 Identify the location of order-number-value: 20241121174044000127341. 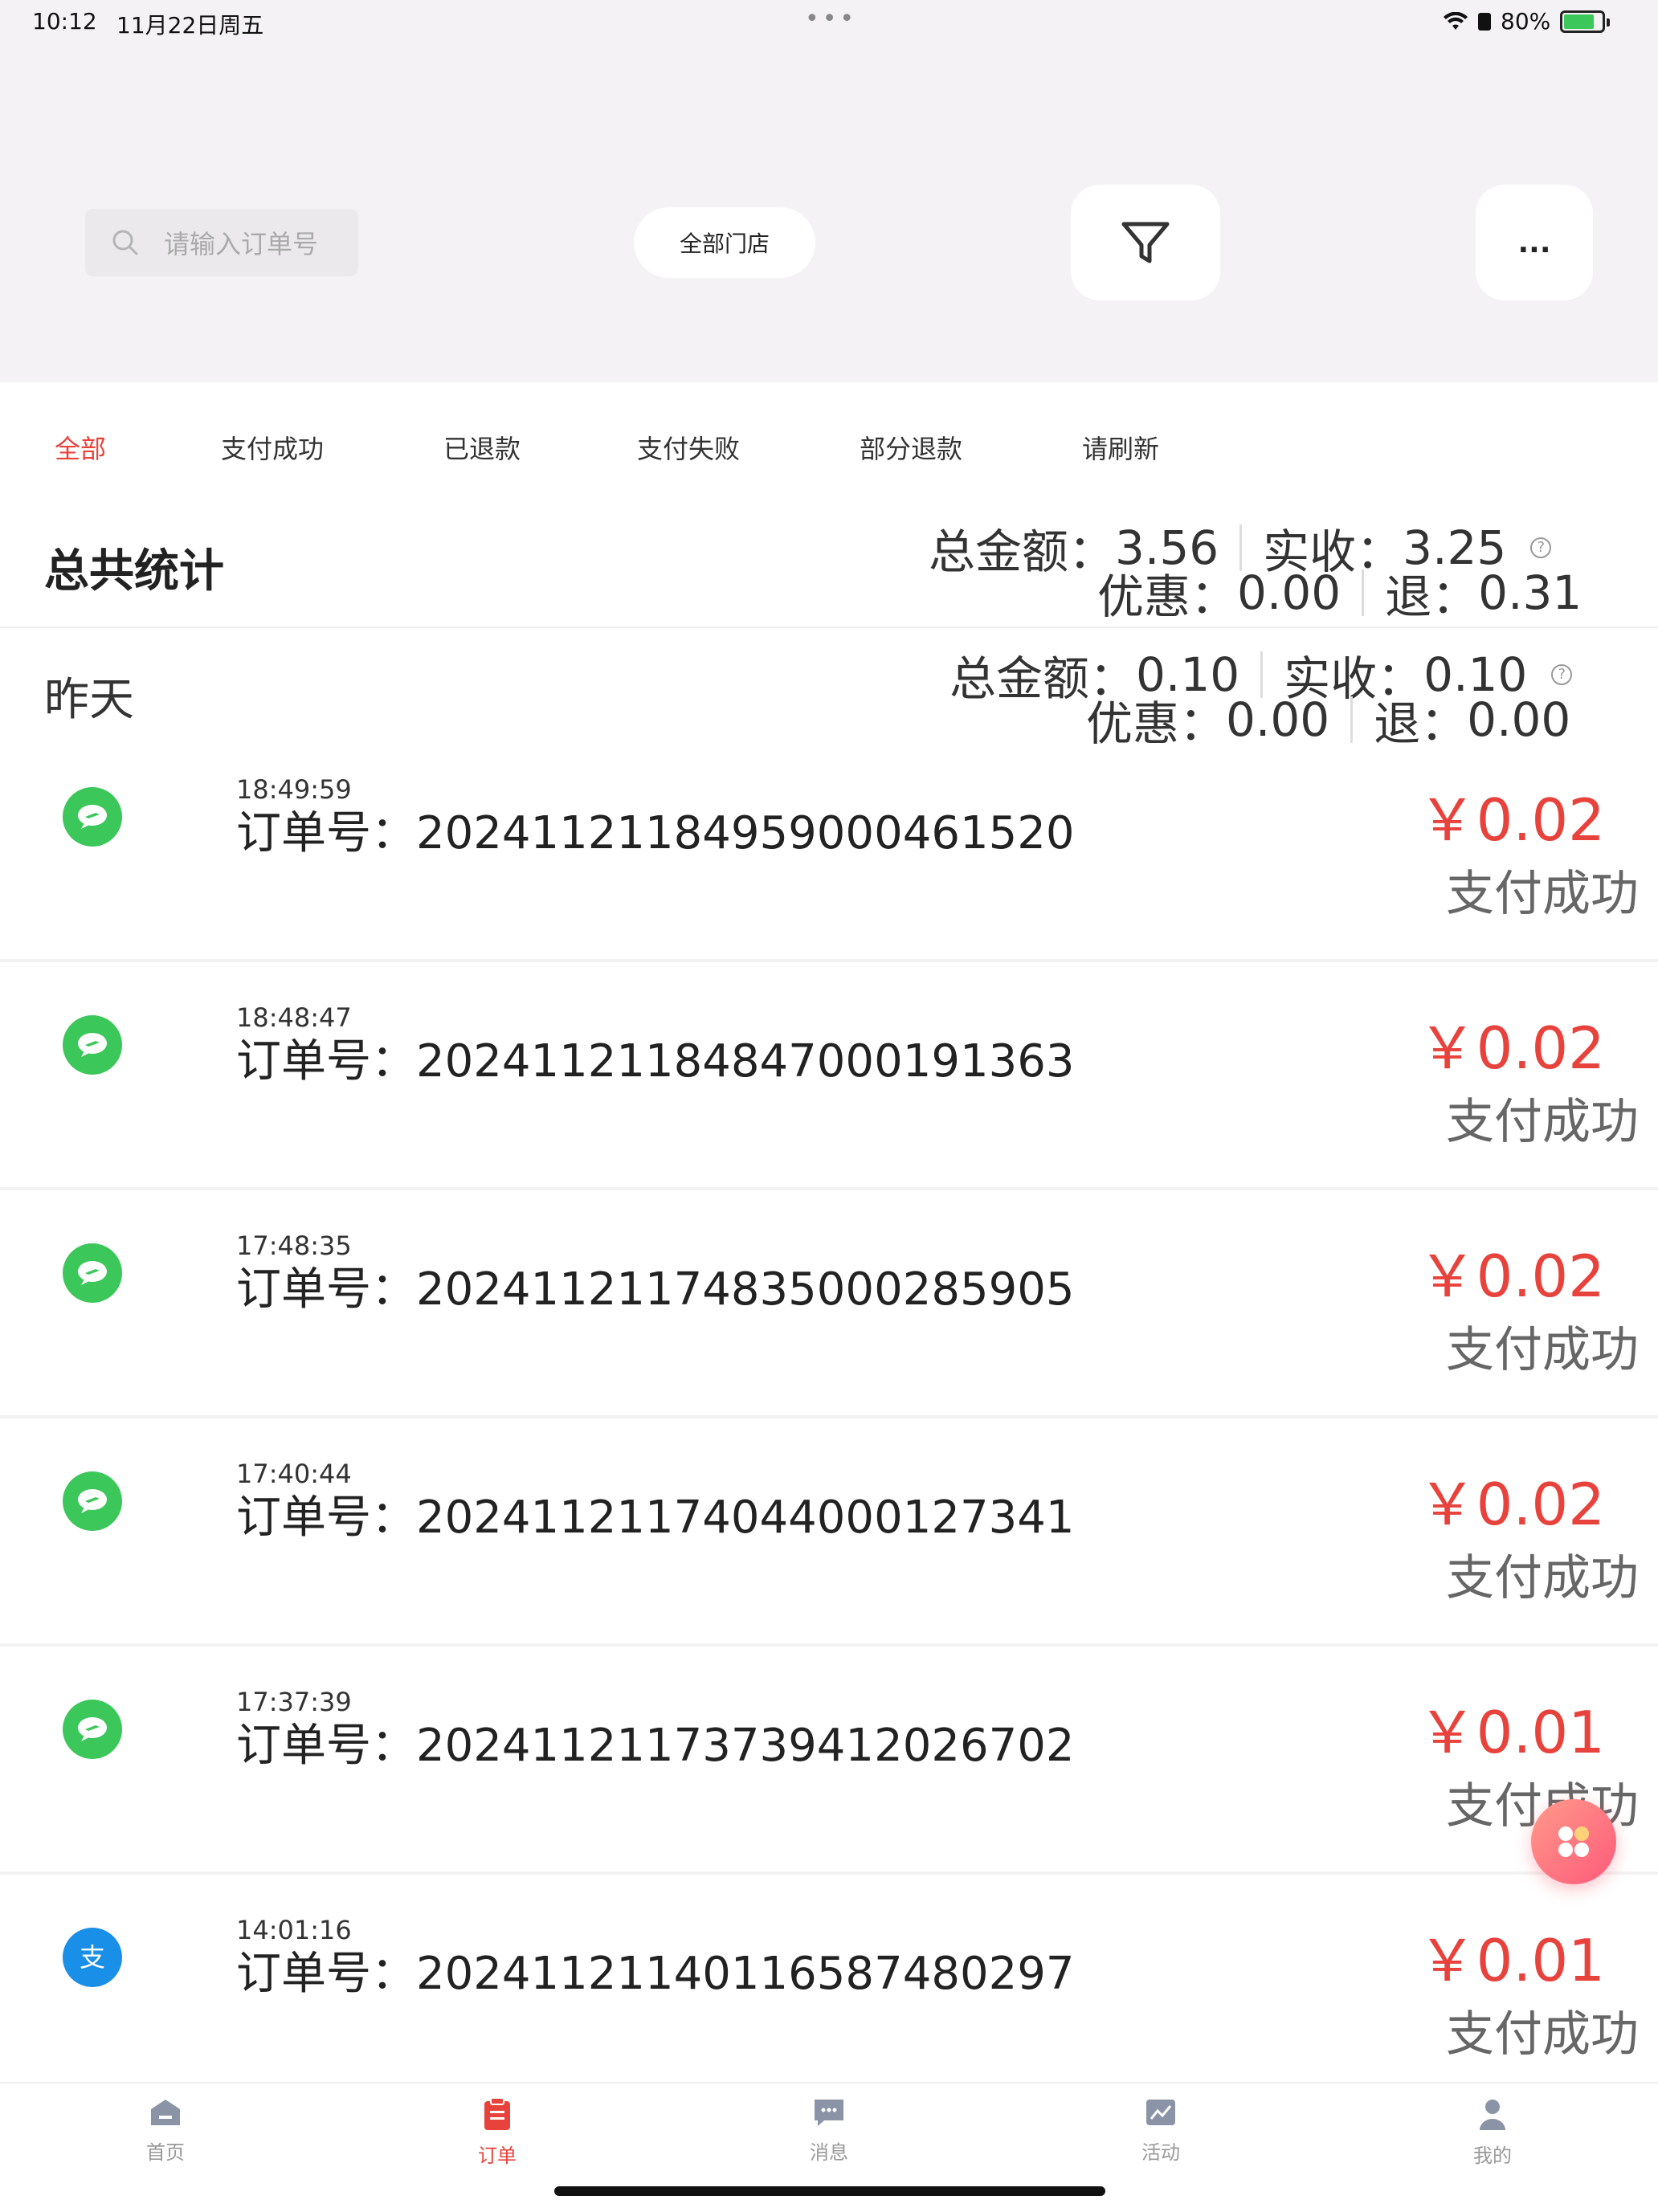
(745, 1518).